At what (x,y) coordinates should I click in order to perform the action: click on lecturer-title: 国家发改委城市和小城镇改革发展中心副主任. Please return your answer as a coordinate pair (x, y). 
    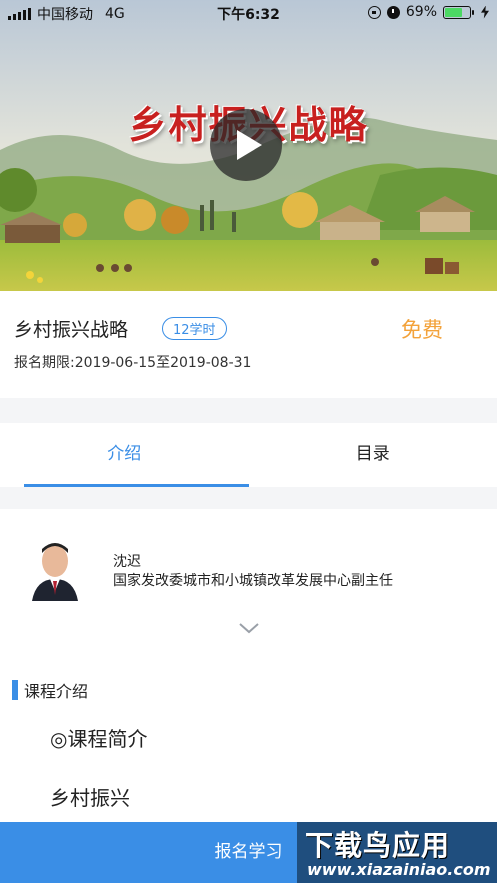
    Looking at the image, I should click on (253, 581).